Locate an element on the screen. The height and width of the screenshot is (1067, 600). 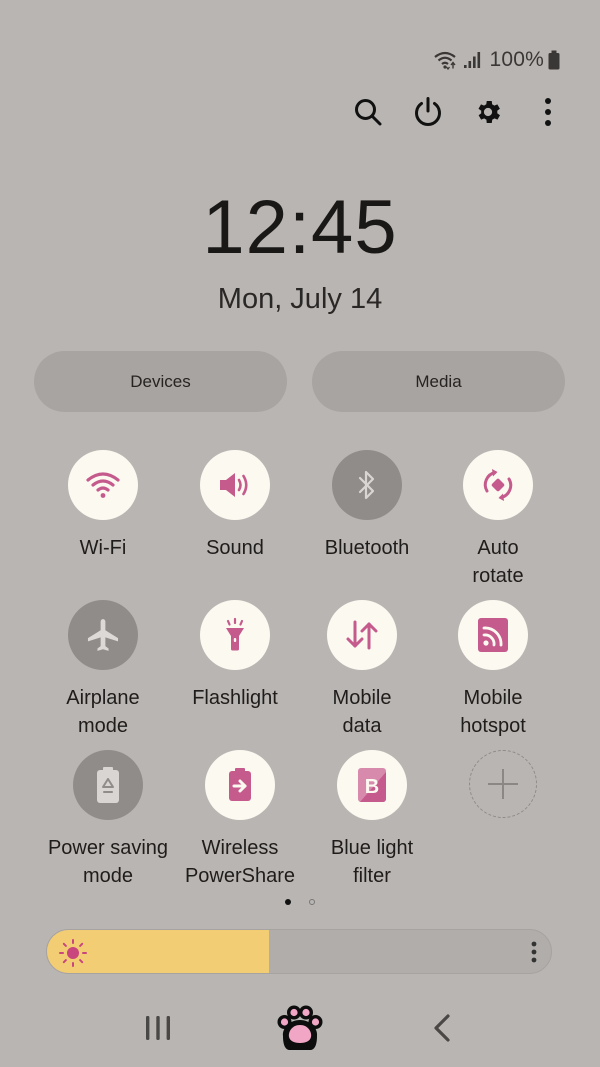
tile-flashlight: Flashlight is located at coordinates (235, 656).